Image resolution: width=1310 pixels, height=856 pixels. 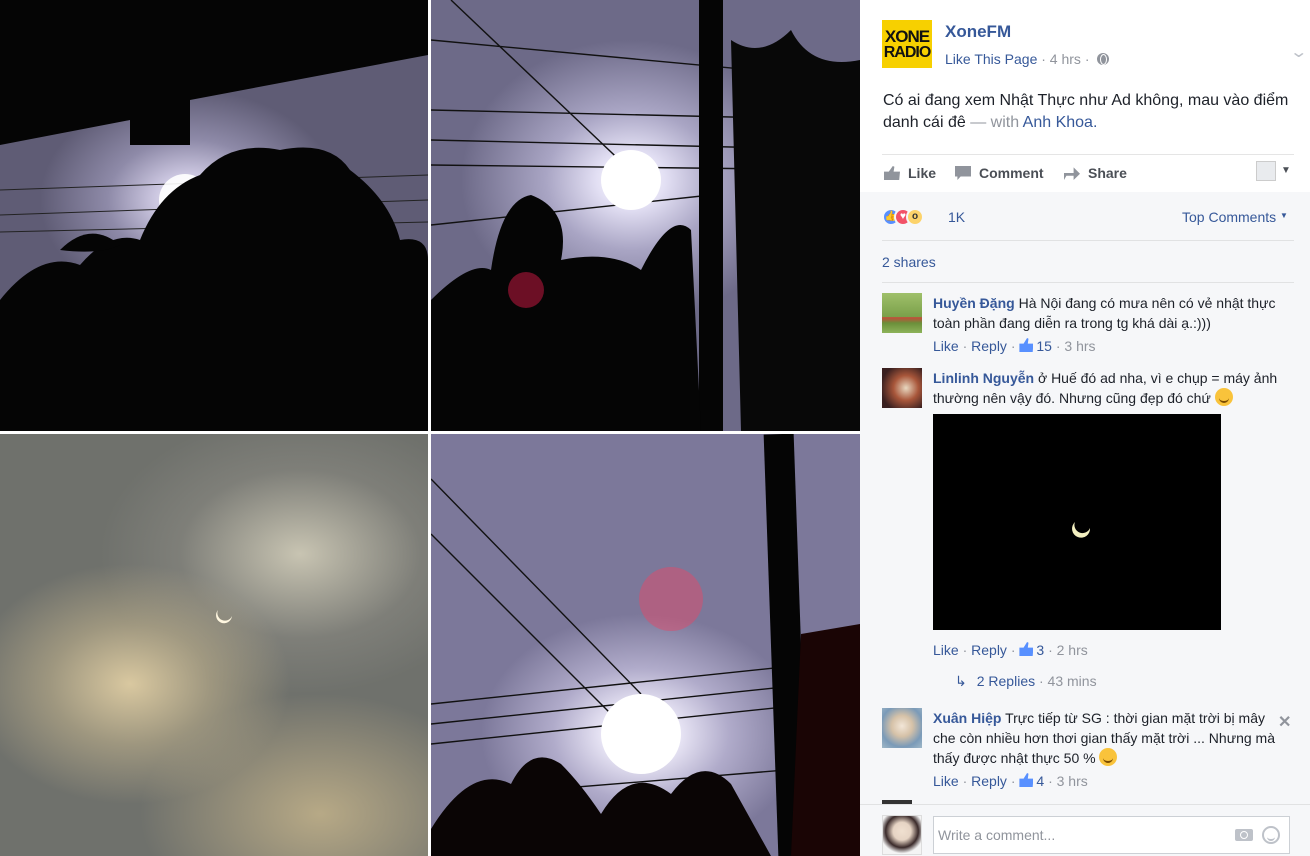 What do you see at coordinates (1011, 173) in the screenshot?
I see `comment-label: Comment` at bounding box center [1011, 173].